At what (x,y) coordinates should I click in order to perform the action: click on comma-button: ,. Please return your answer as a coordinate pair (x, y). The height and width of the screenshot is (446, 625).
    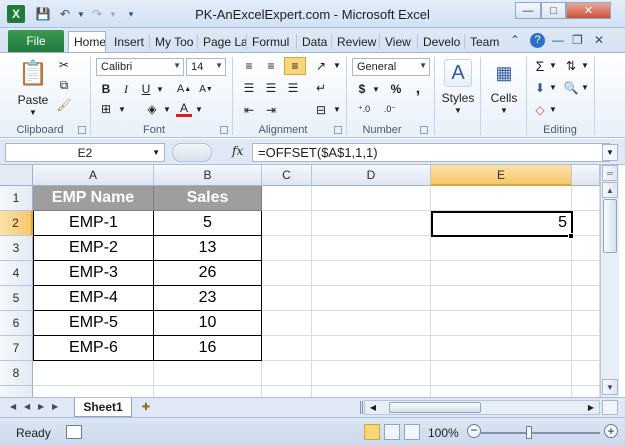
    Looking at the image, I should click on (418, 88).